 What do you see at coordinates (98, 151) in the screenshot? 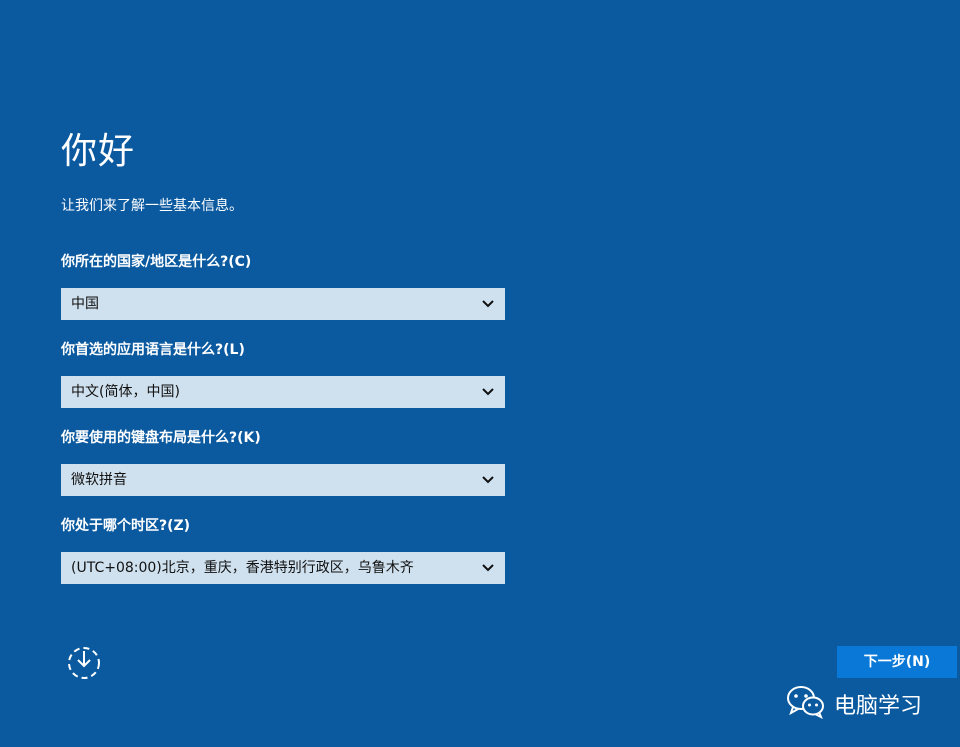
I see `page-title: 你好` at bounding box center [98, 151].